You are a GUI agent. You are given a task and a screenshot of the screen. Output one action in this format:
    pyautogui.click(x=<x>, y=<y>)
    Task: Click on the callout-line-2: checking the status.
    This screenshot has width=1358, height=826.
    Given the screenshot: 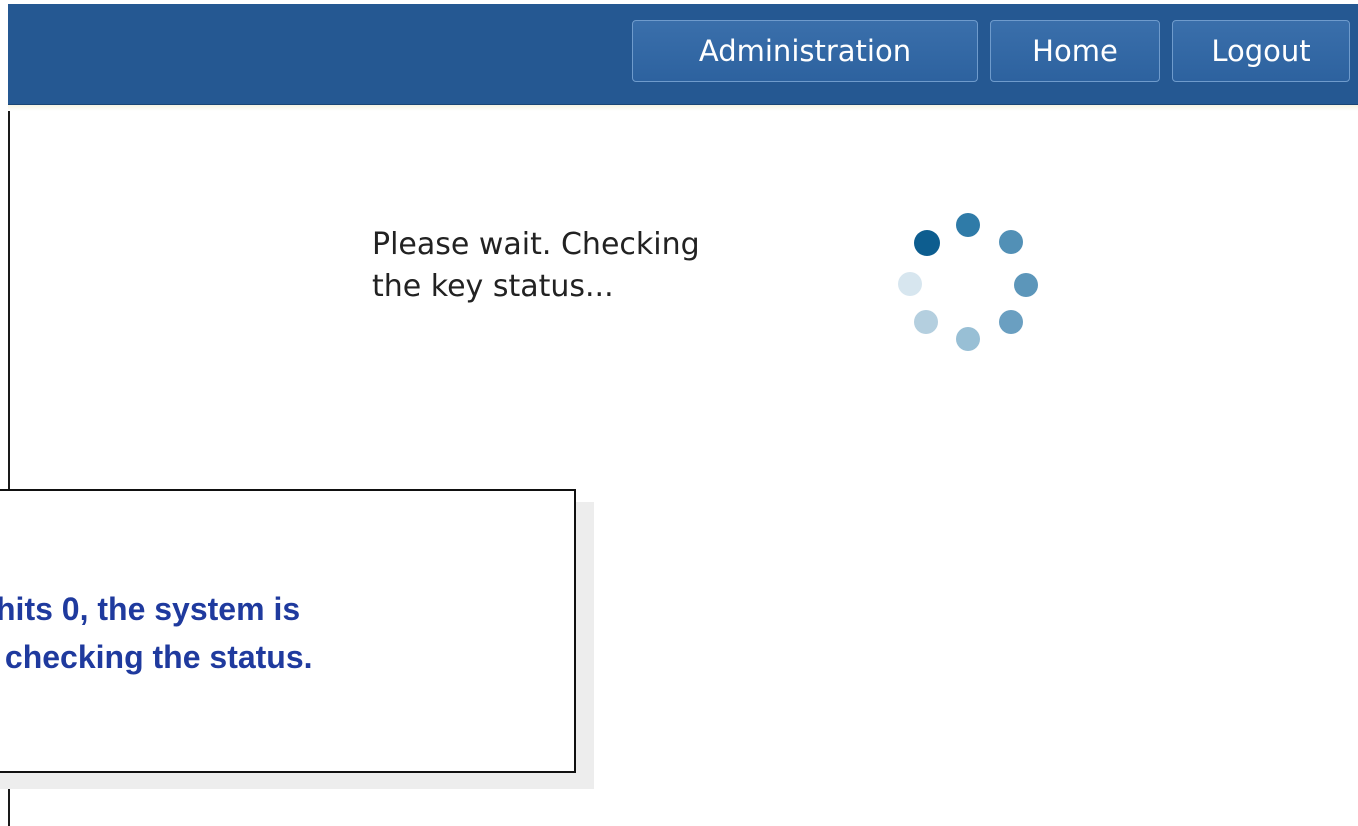 What is the action you would take?
    pyautogui.click(x=156, y=657)
    